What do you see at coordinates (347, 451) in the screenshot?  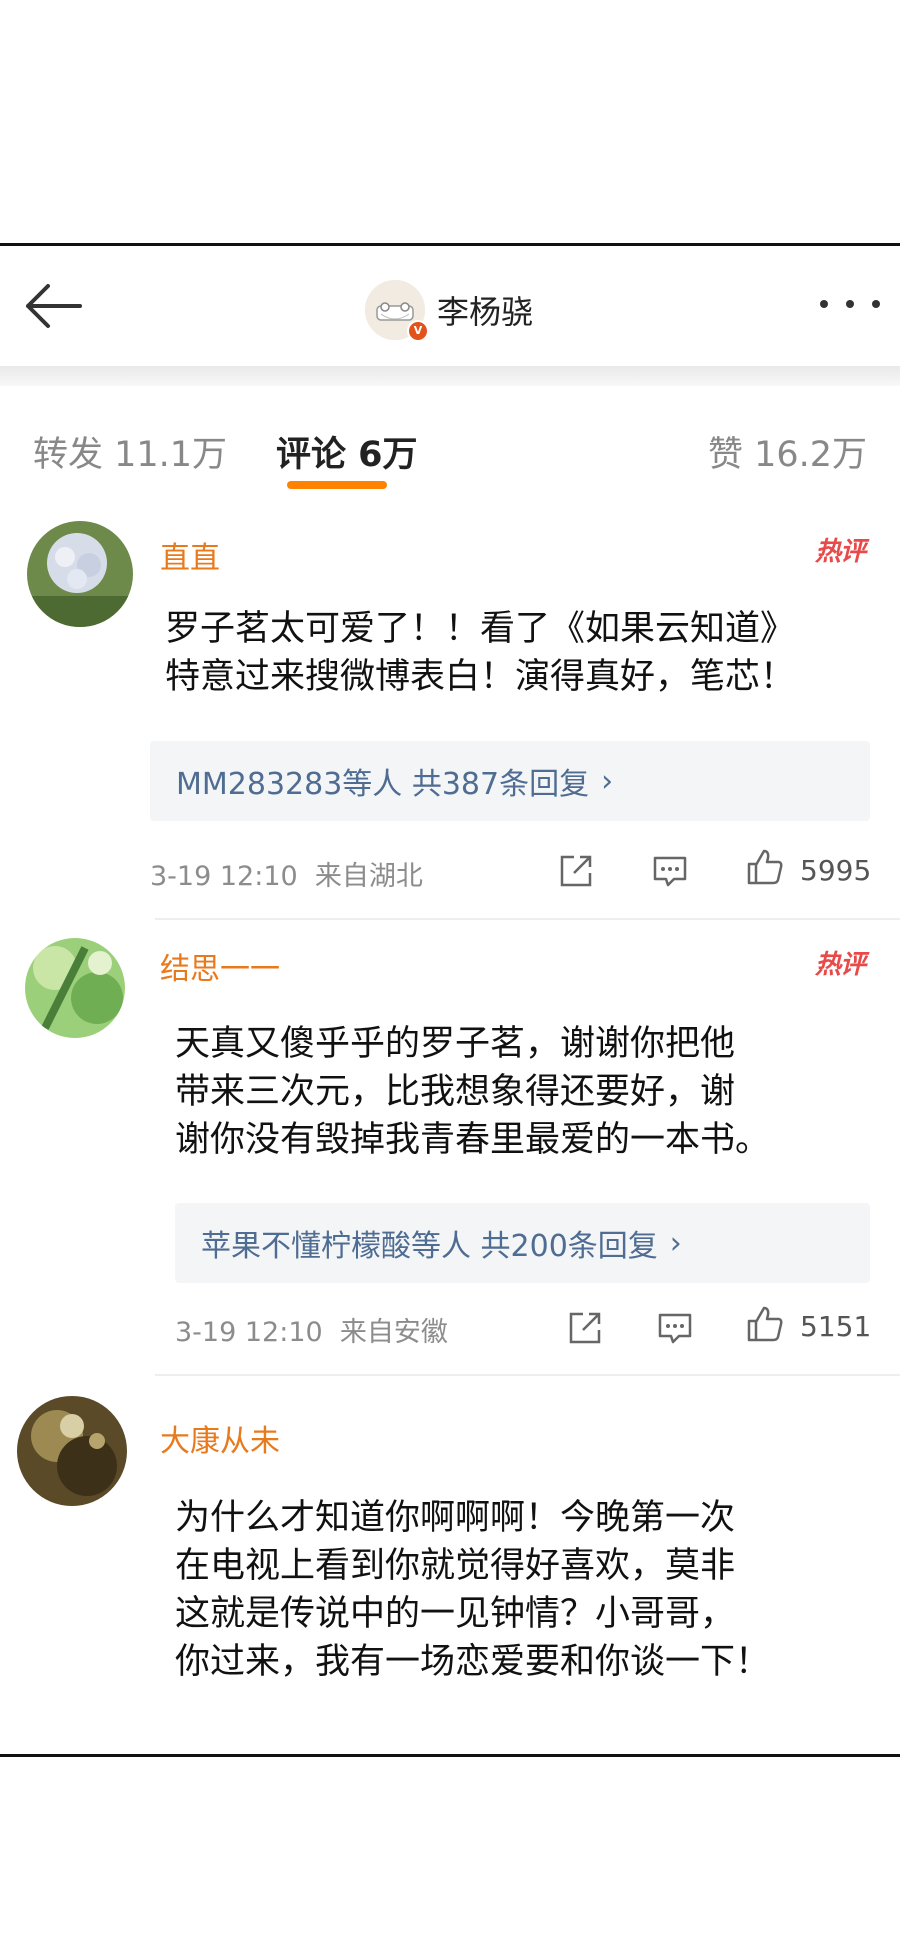 I see `tab-comments: 评论 6万` at bounding box center [347, 451].